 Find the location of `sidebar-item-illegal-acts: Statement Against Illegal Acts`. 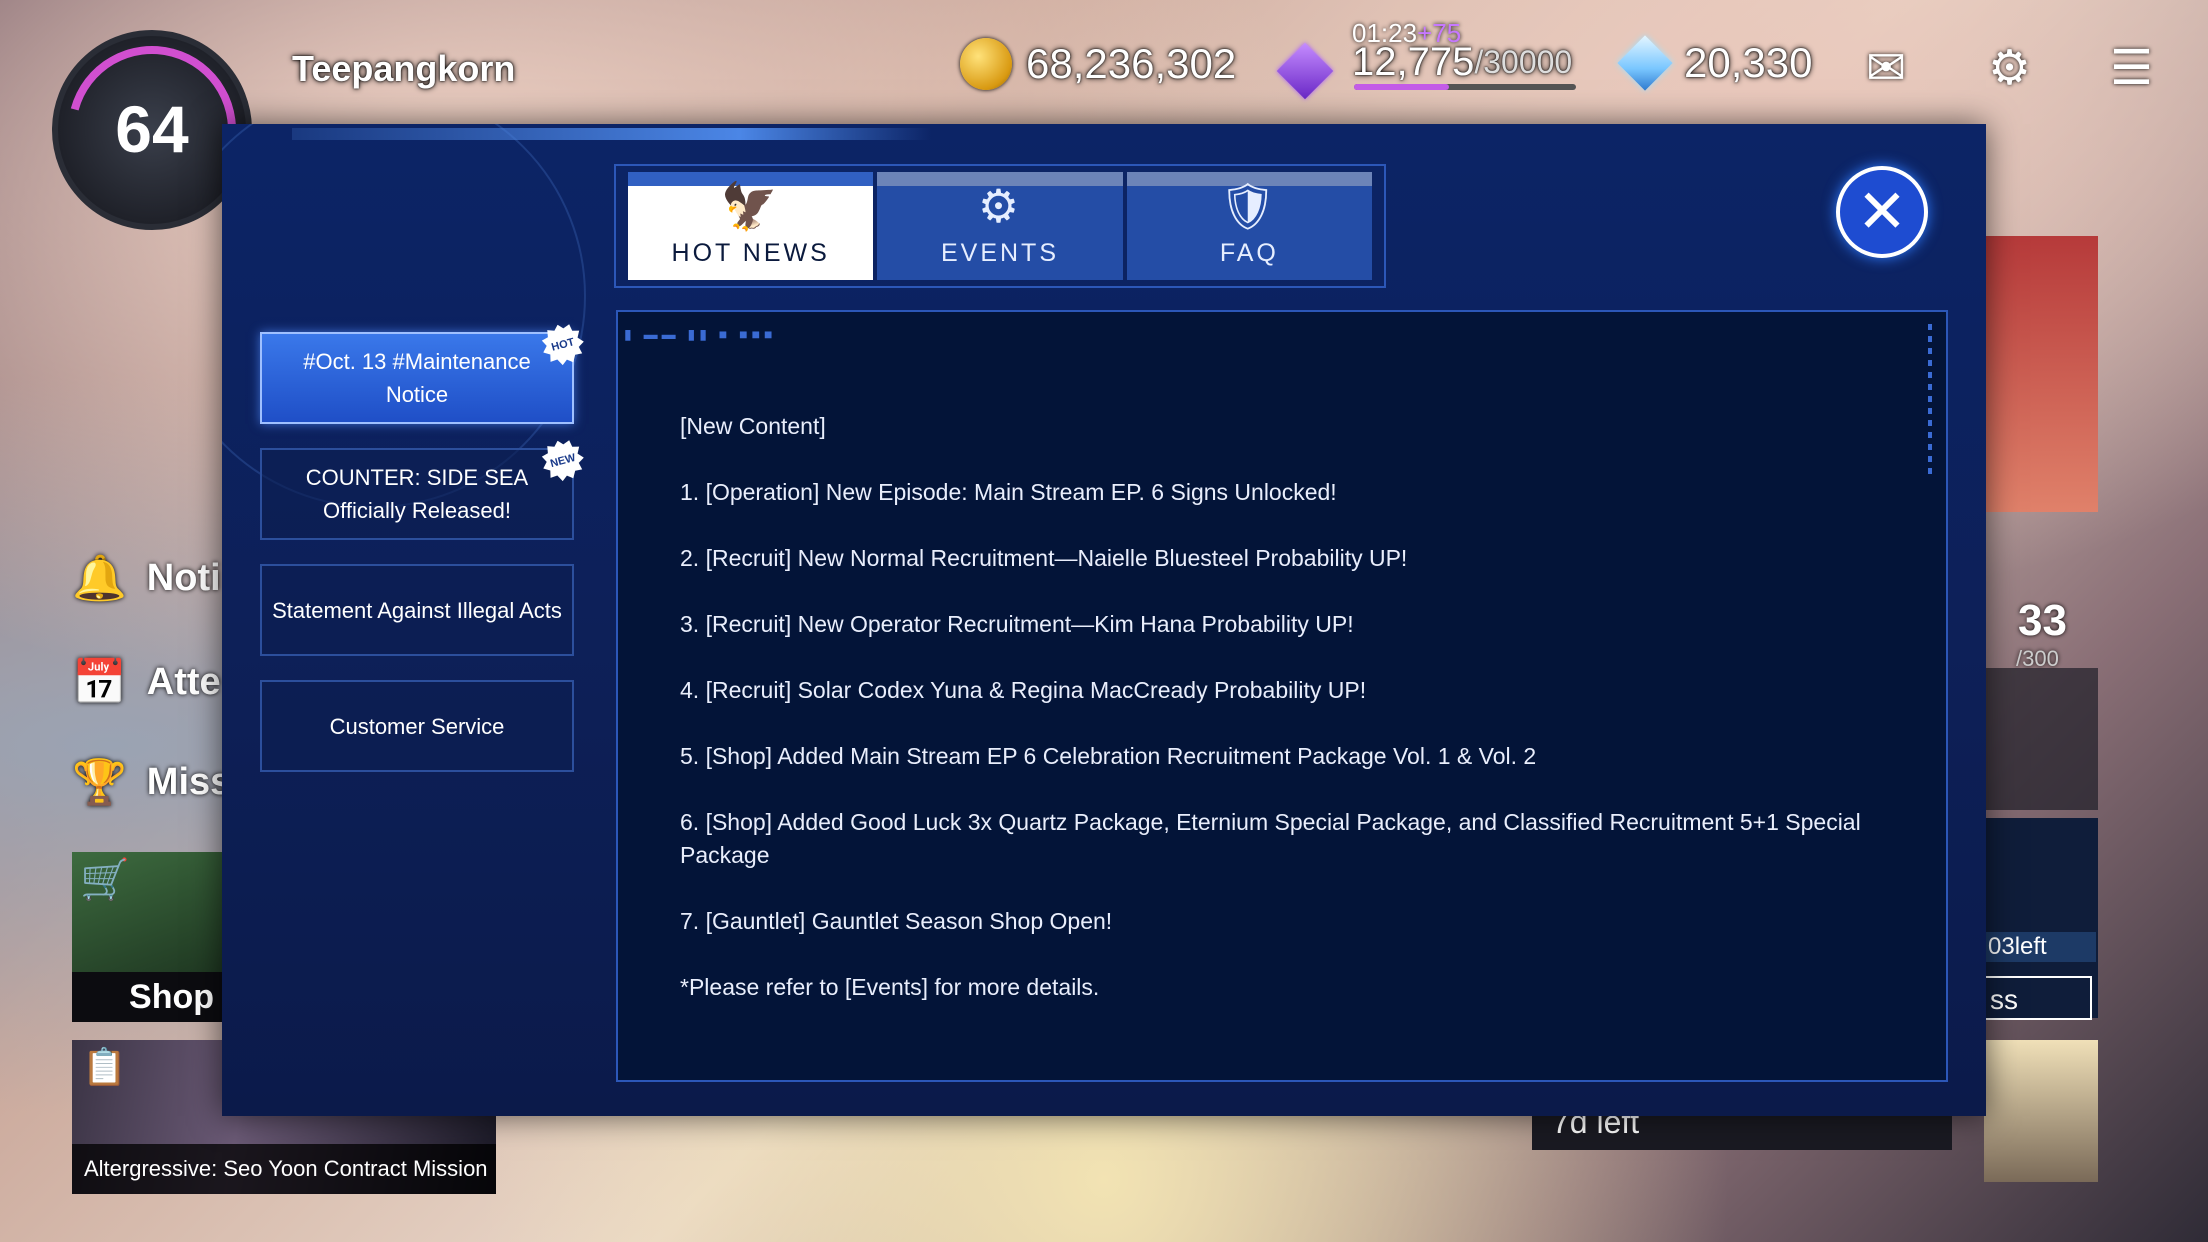

sidebar-item-illegal-acts: Statement Against Illegal Acts is located at coordinates (417, 610).